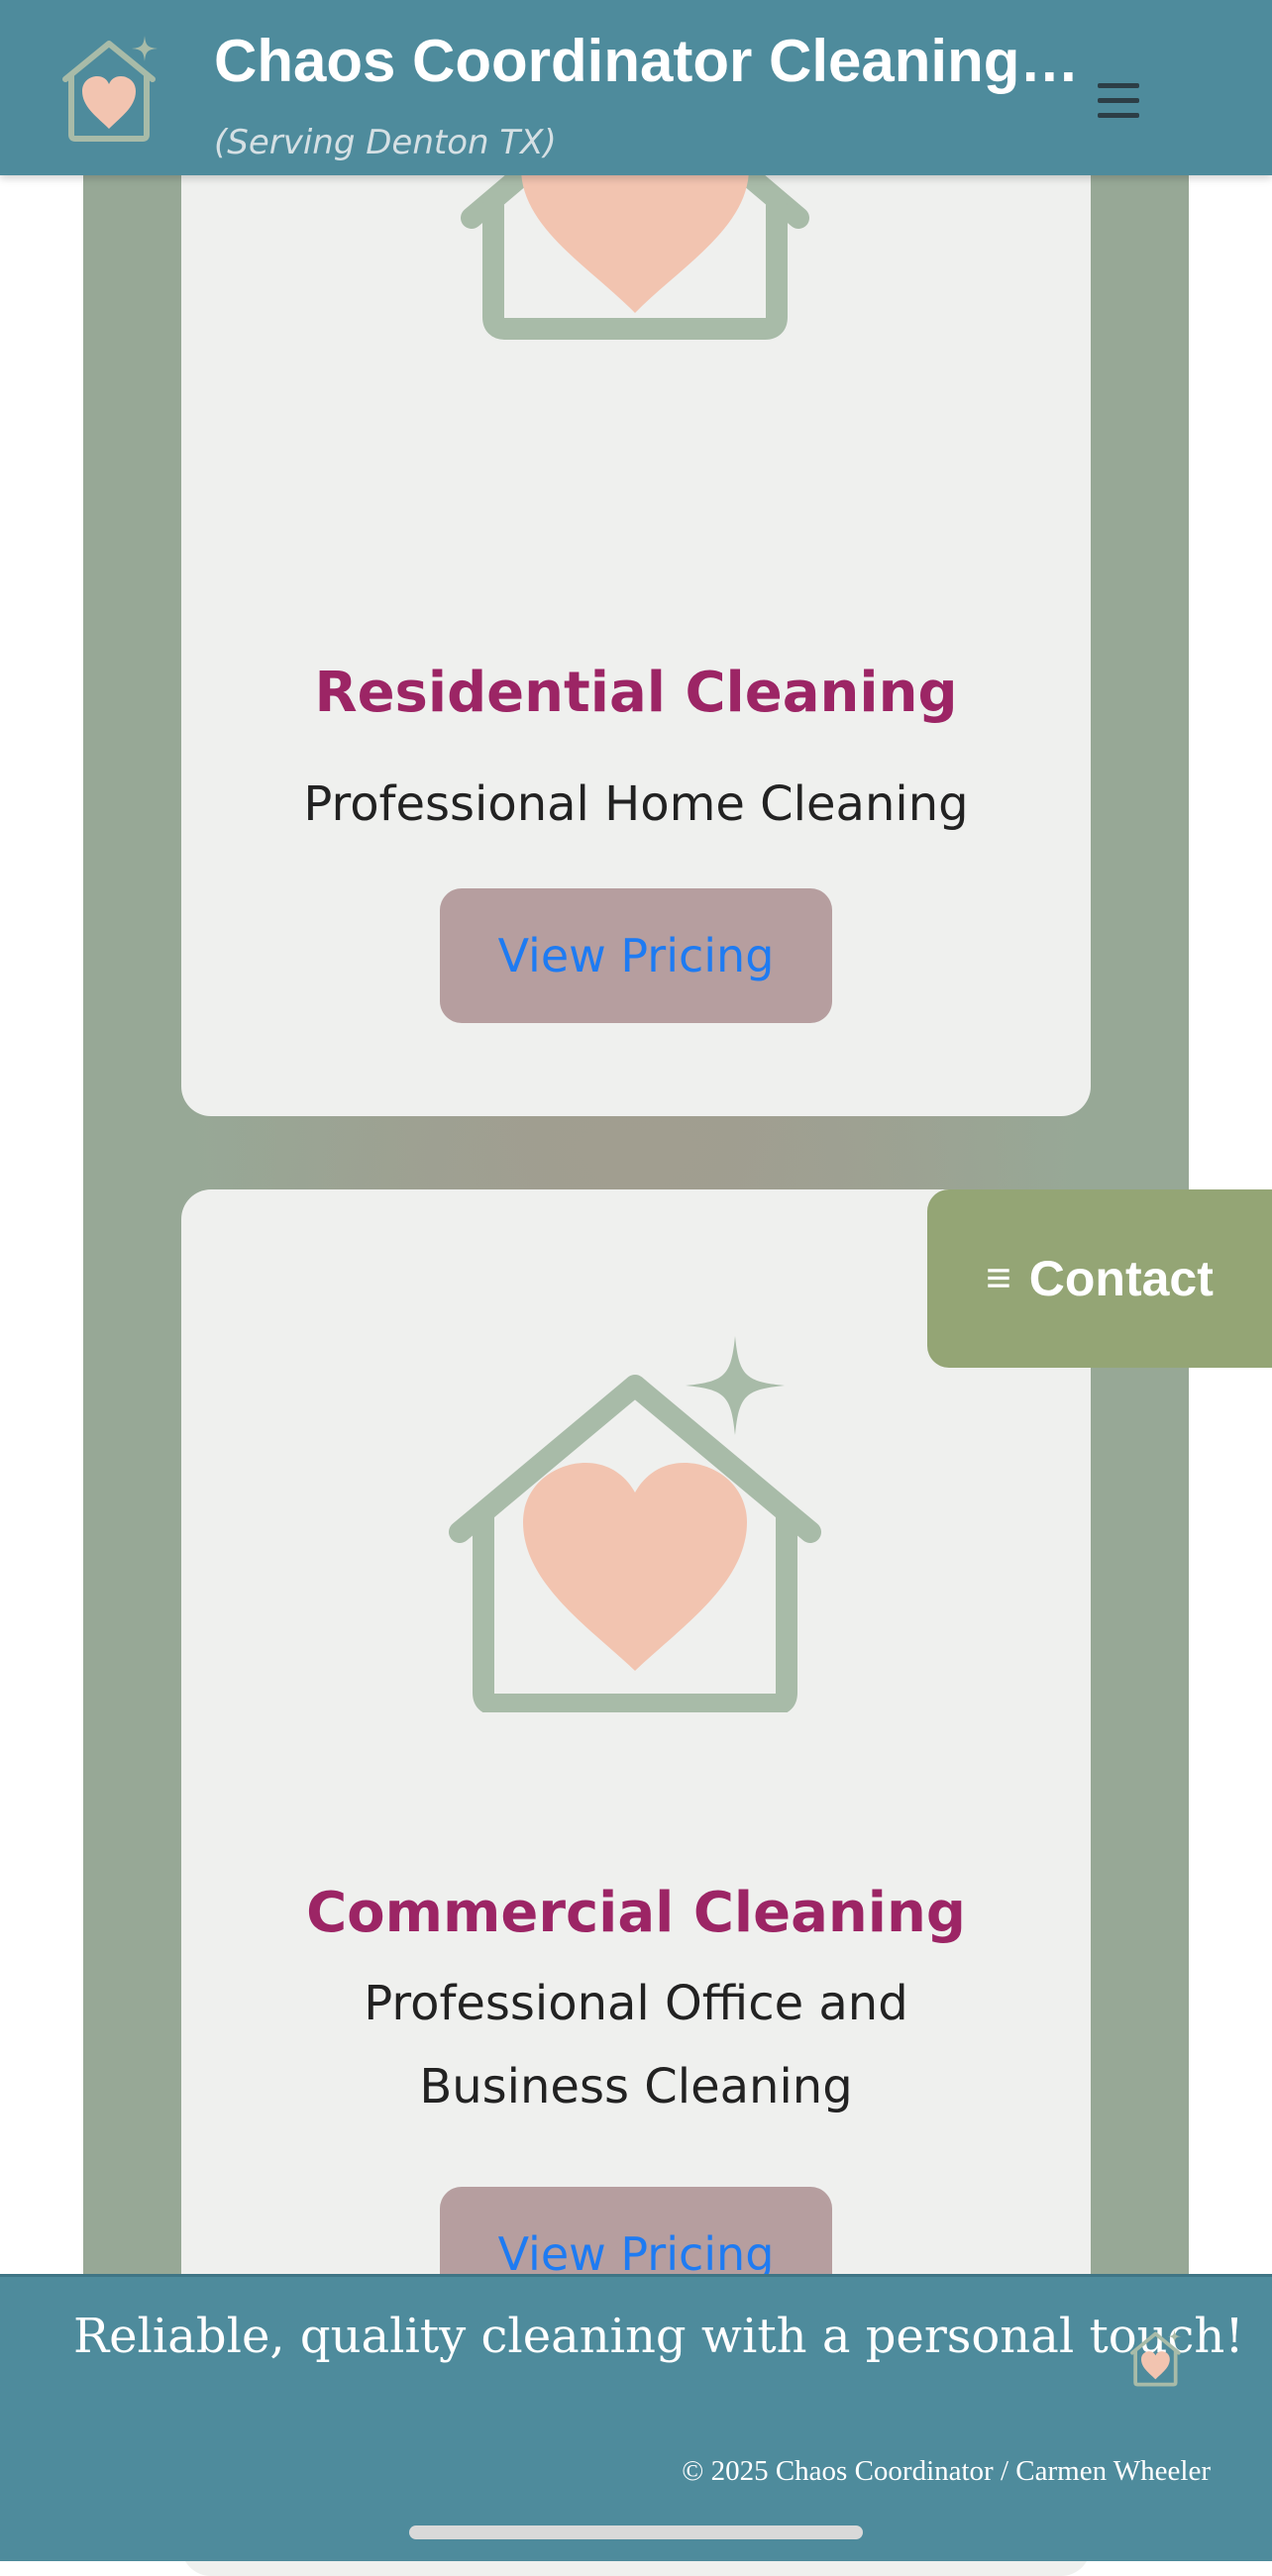 The image size is (1272, 2576). What do you see at coordinates (636, 693) in the screenshot?
I see `service-title: Residential Cleaning` at bounding box center [636, 693].